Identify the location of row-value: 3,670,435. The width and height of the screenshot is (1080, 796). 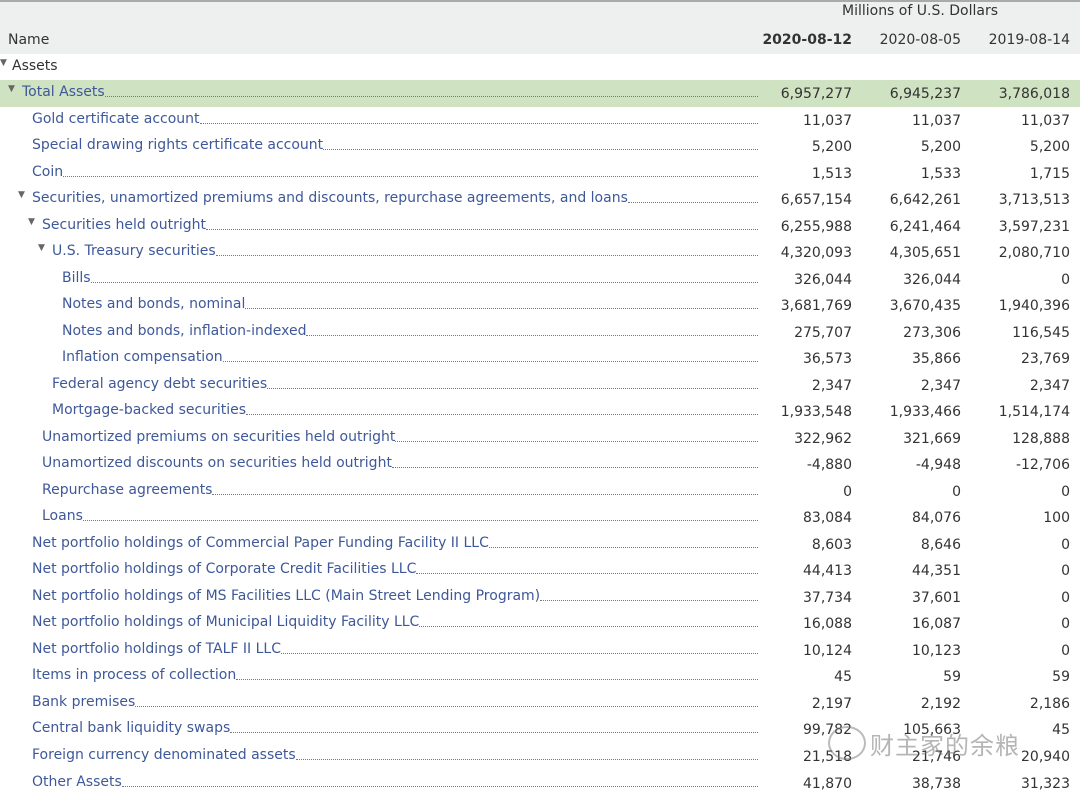
(925, 306).